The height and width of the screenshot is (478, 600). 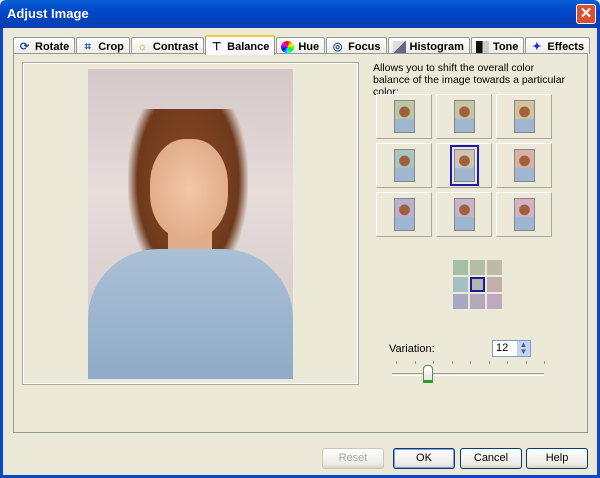 I want to click on window-title: Adjust Image, so click(x=48, y=13).